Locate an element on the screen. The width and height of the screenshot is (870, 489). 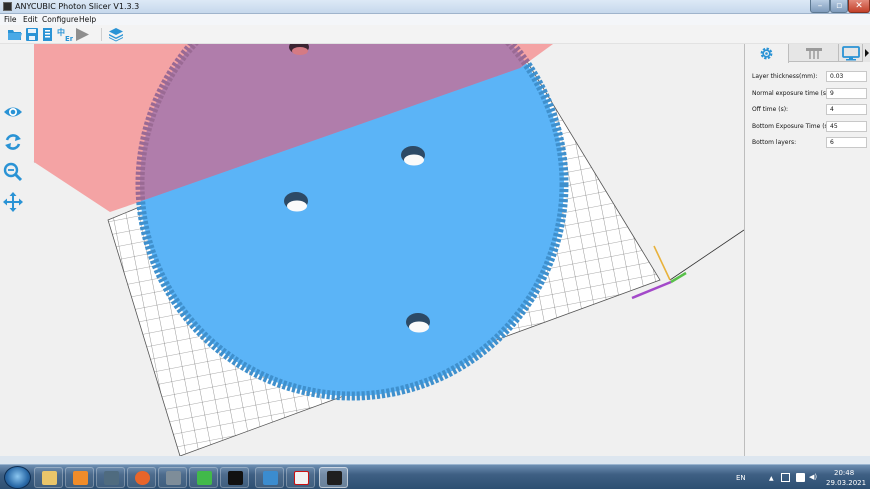
menu-configure: Configure is located at coordinates (60, 19).